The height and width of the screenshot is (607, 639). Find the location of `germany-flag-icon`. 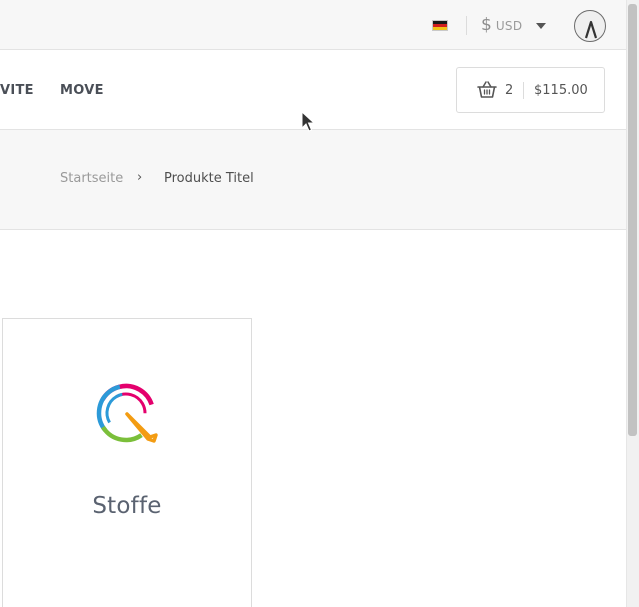

germany-flag-icon is located at coordinates (440, 25).